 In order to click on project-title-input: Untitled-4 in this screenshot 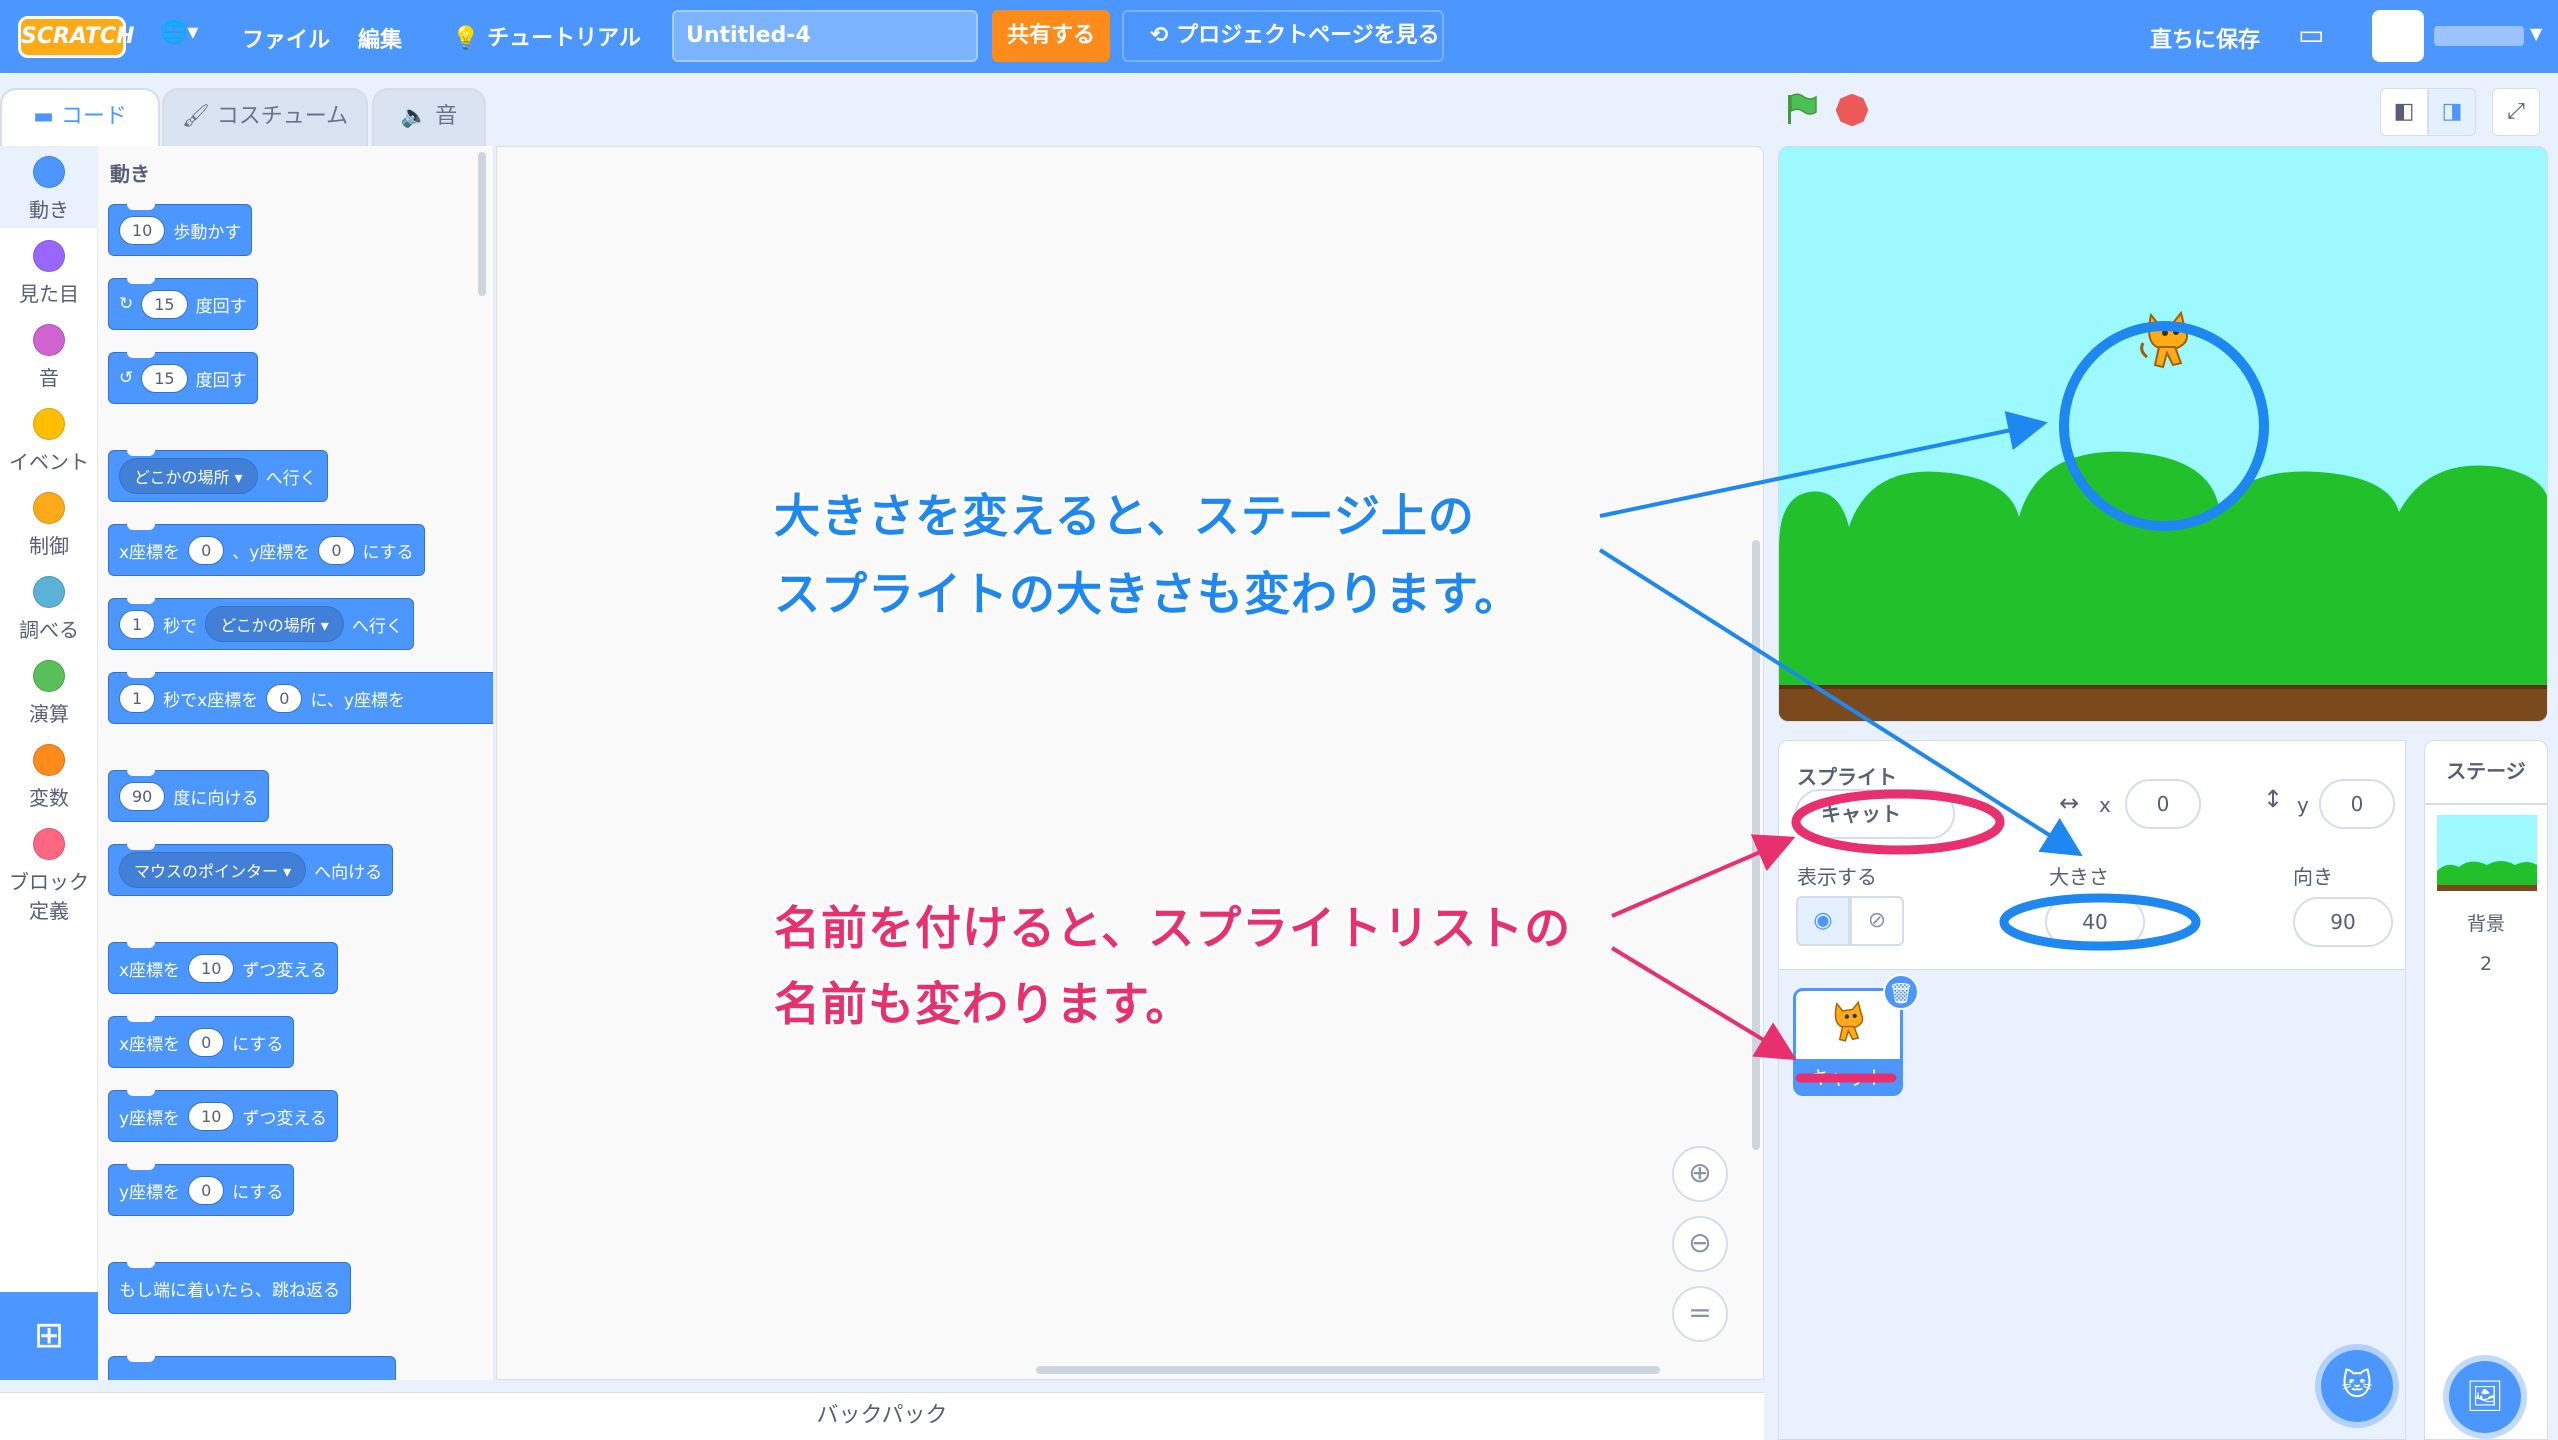, I will do `click(825, 36)`.